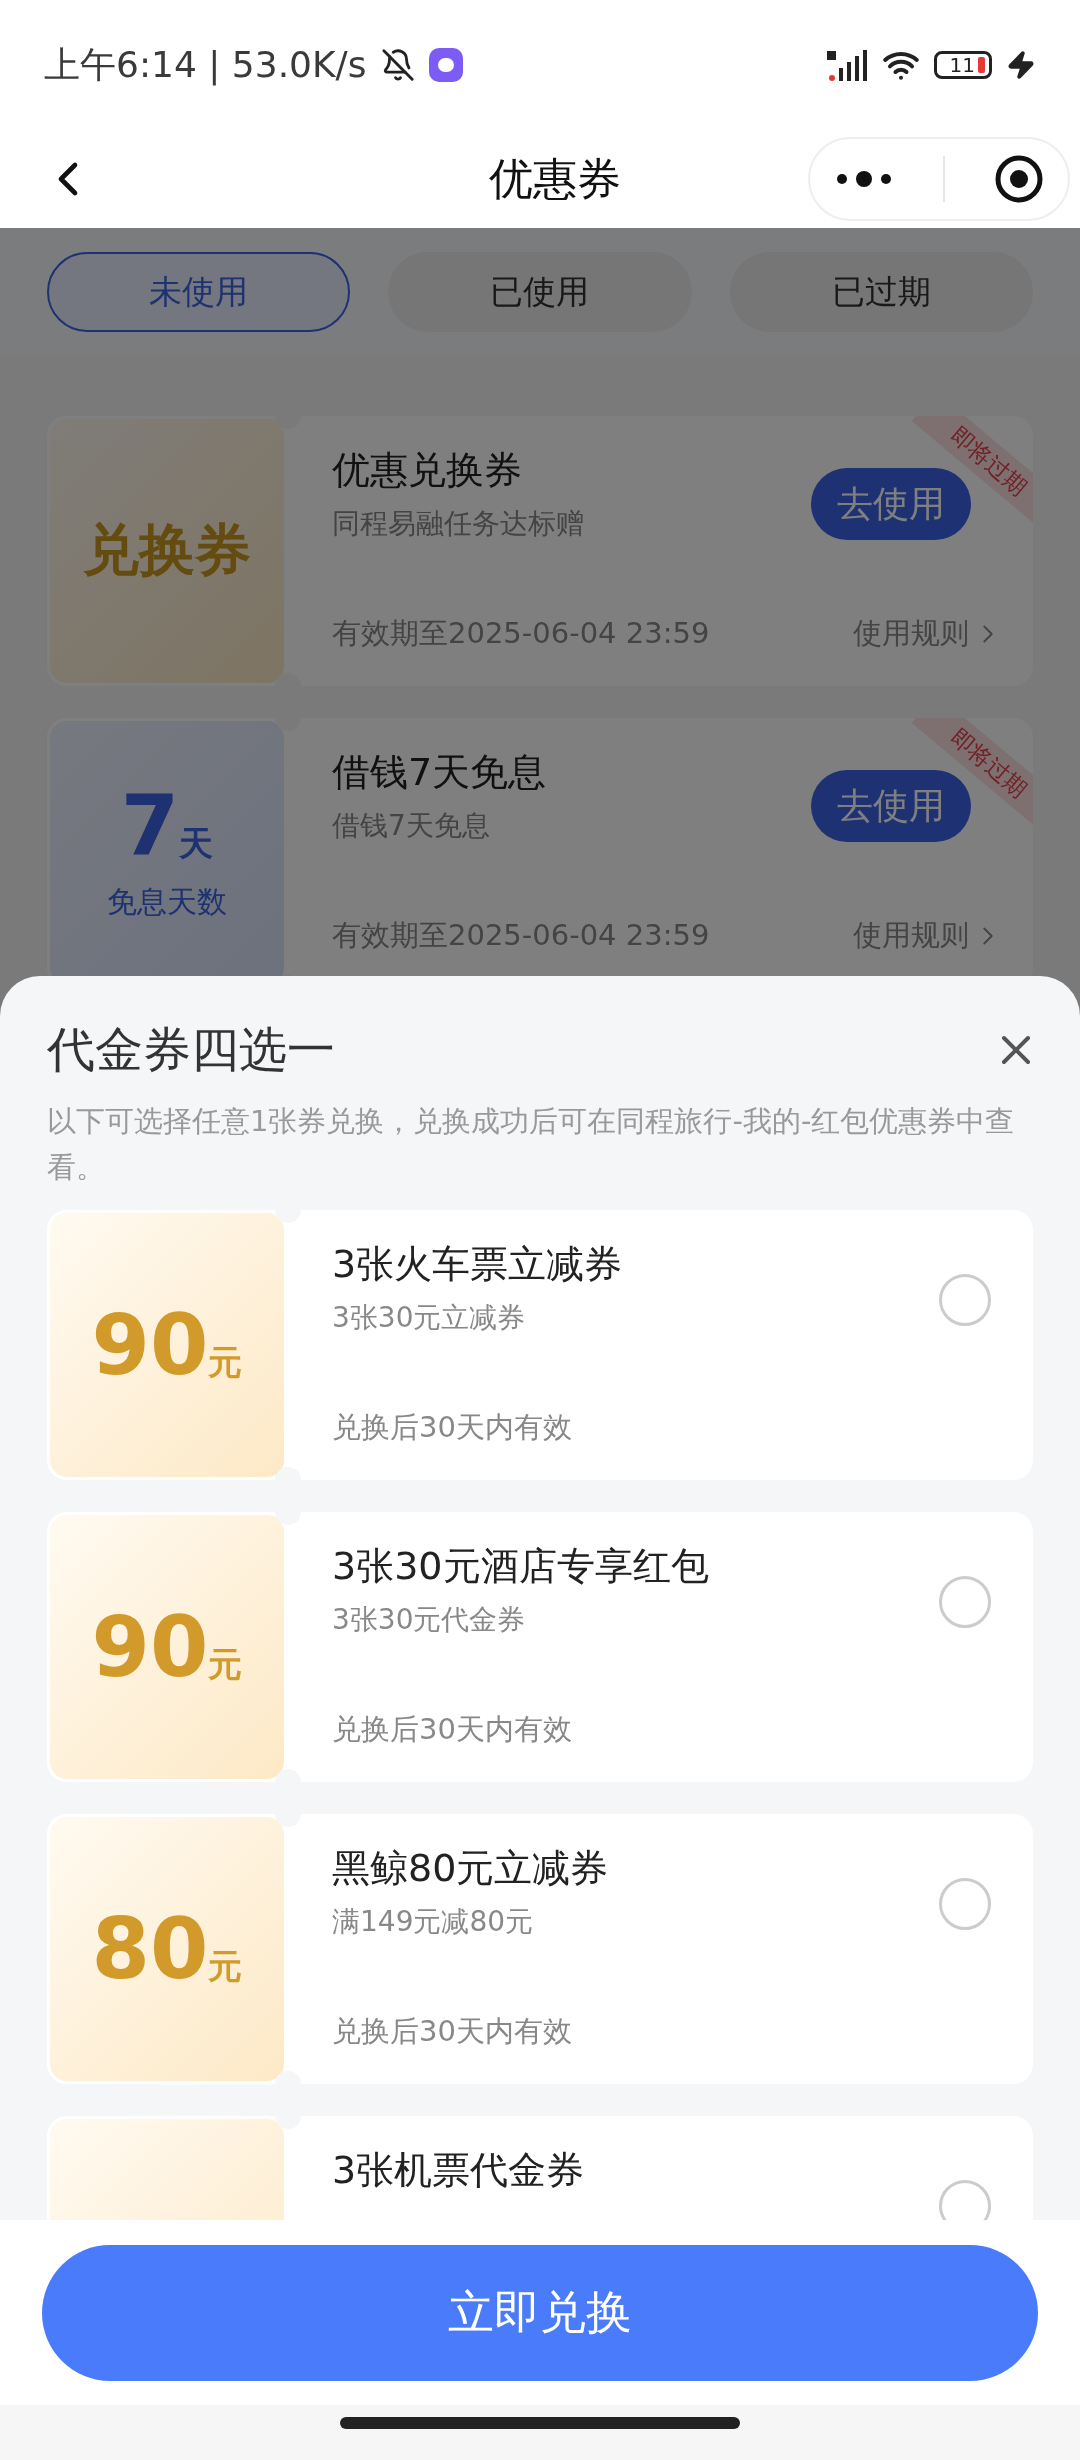 This screenshot has height=2460, width=1080. What do you see at coordinates (540, 1949) in the screenshot?
I see `voucher-option: 80元 黑鲸80元立减券 满149元减80元 兑换后30天内有效` at bounding box center [540, 1949].